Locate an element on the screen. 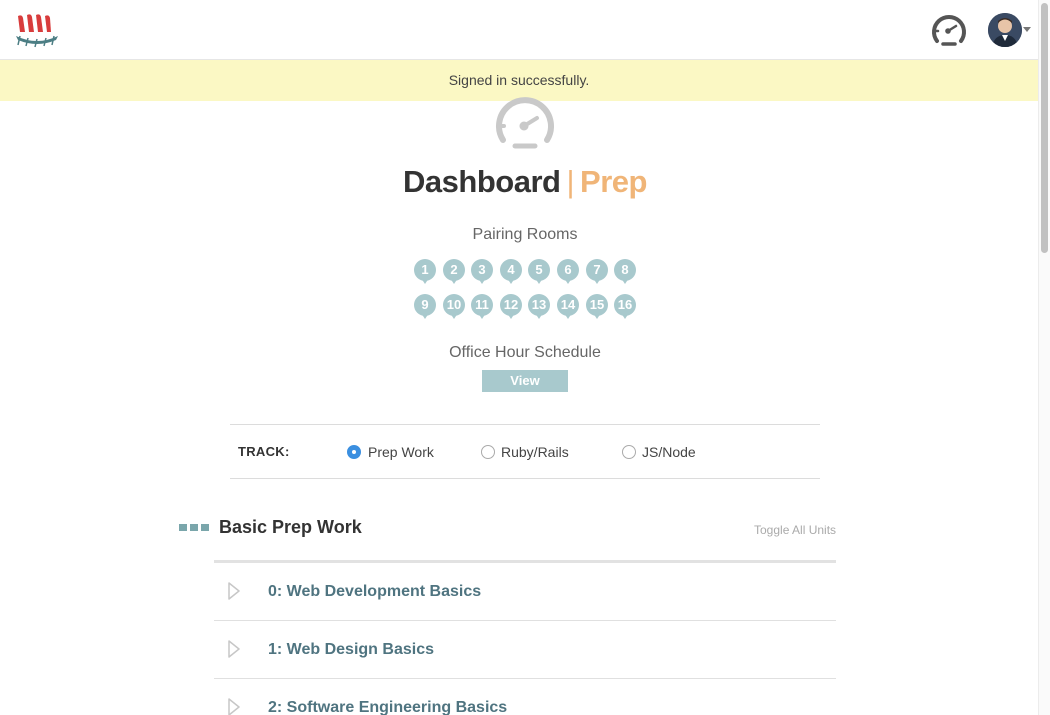  track-radio-js-node is located at coordinates (629, 452).